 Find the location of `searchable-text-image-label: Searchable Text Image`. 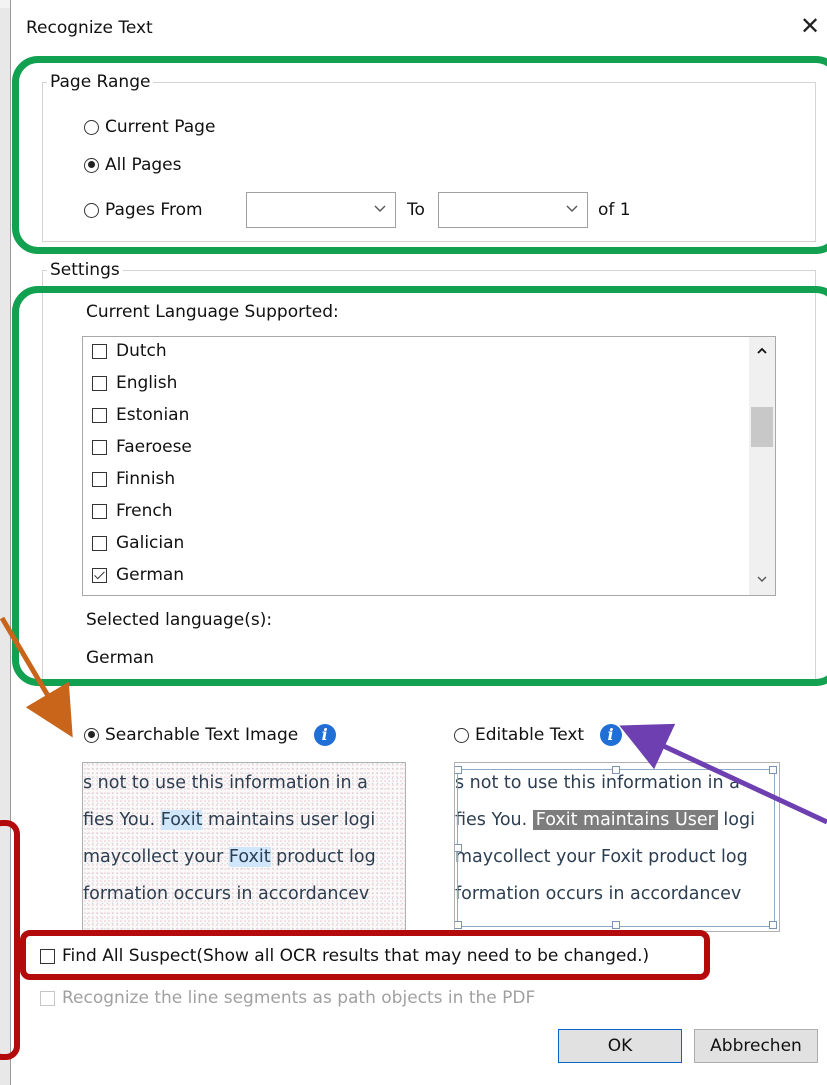

searchable-text-image-label: Searchable Text Image is located at coordinates (202, 735).